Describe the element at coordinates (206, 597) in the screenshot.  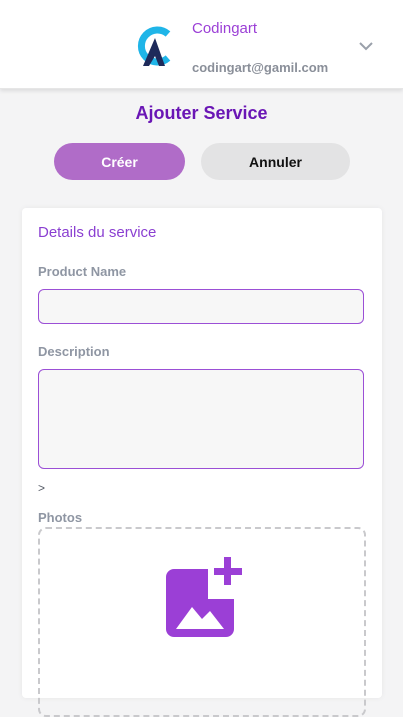
I see `add-photo-icon` at that location.